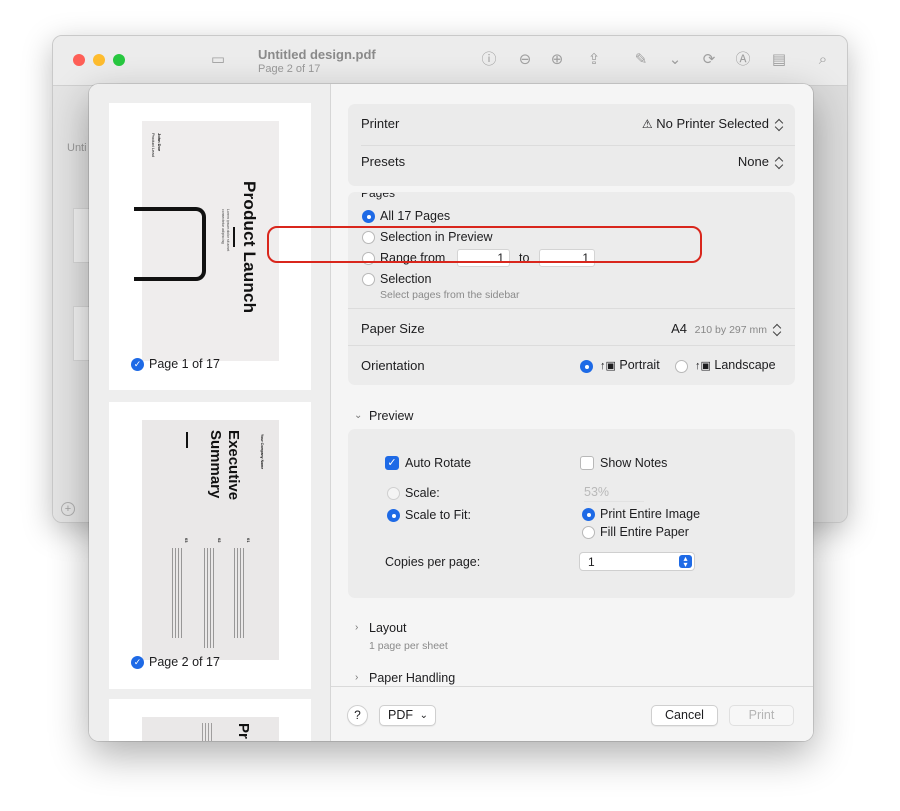 Image resolution: width=900 pixels, height=811 pixels. Describe the element at coordinates (608, 366) in the screenshot. I see `portrait-icon: ↑▣` at that location.